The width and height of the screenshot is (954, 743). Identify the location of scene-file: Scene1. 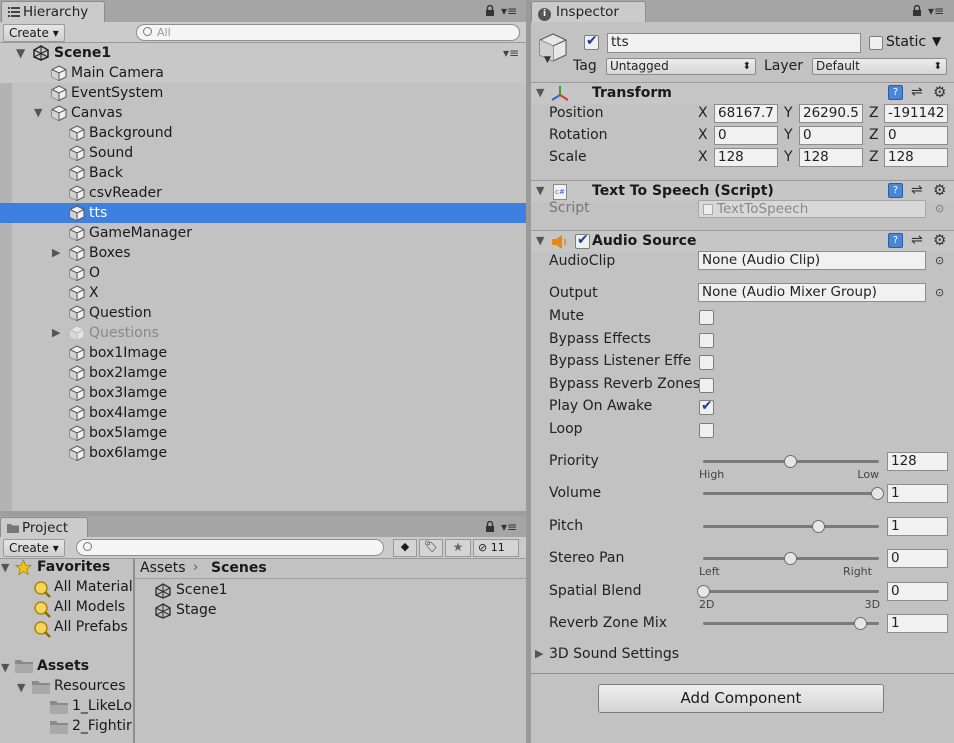
(202, 590).